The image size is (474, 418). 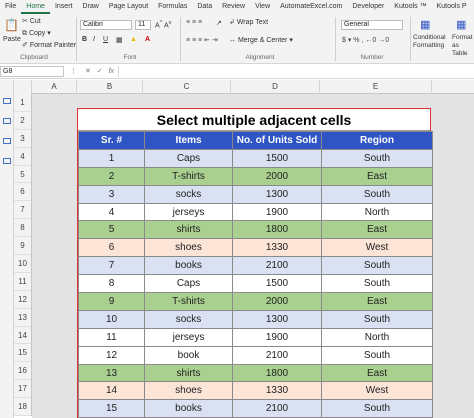 I want to click on serial-cell: 13, so click(x=111, y=373).